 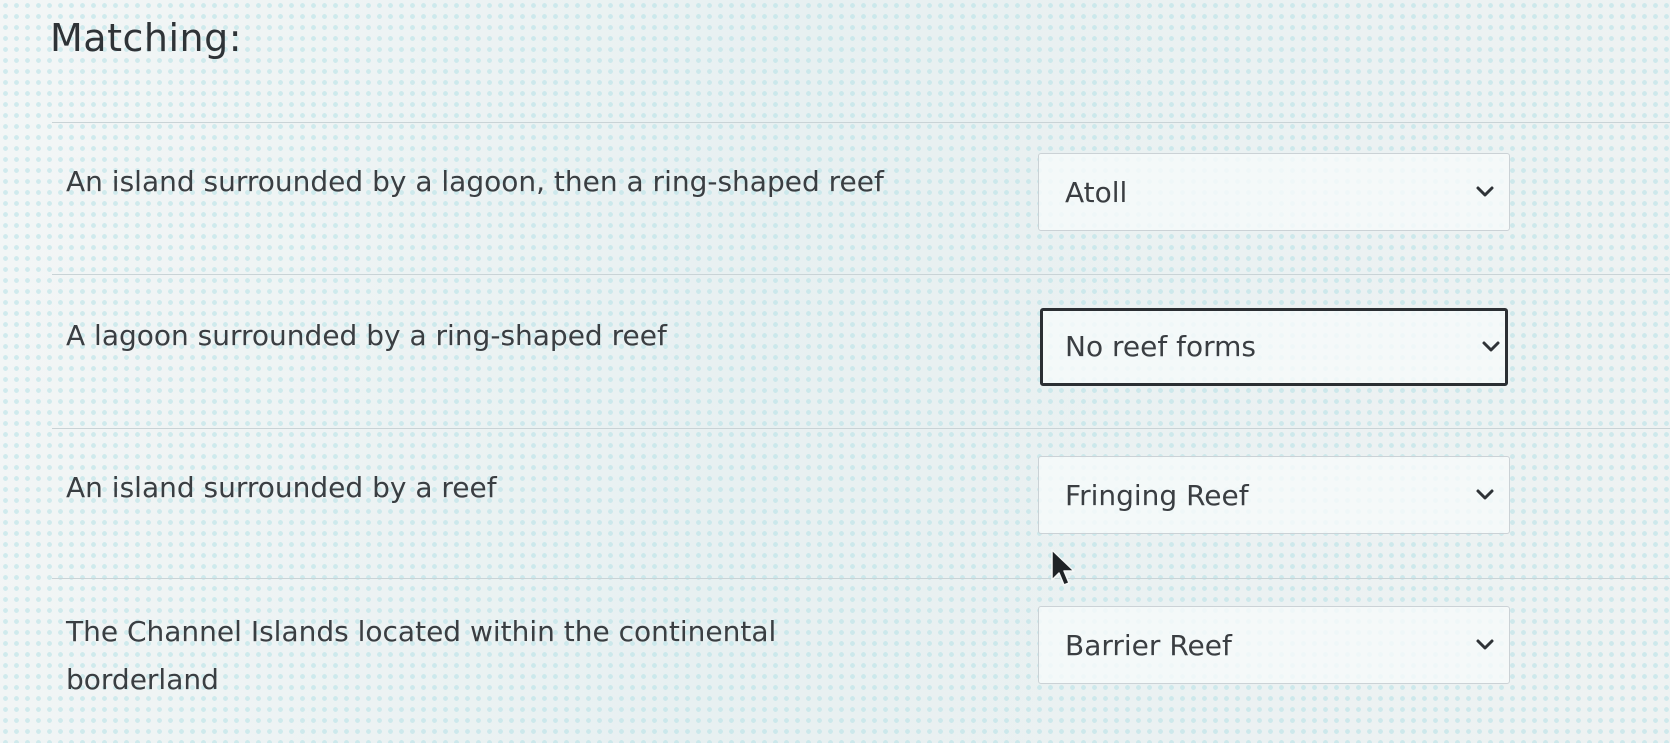 What do you see at coordinates (1274, 347) in the screenshot?
I see `answer-select-2: No reef forms` at bounding box center [1274, 347].